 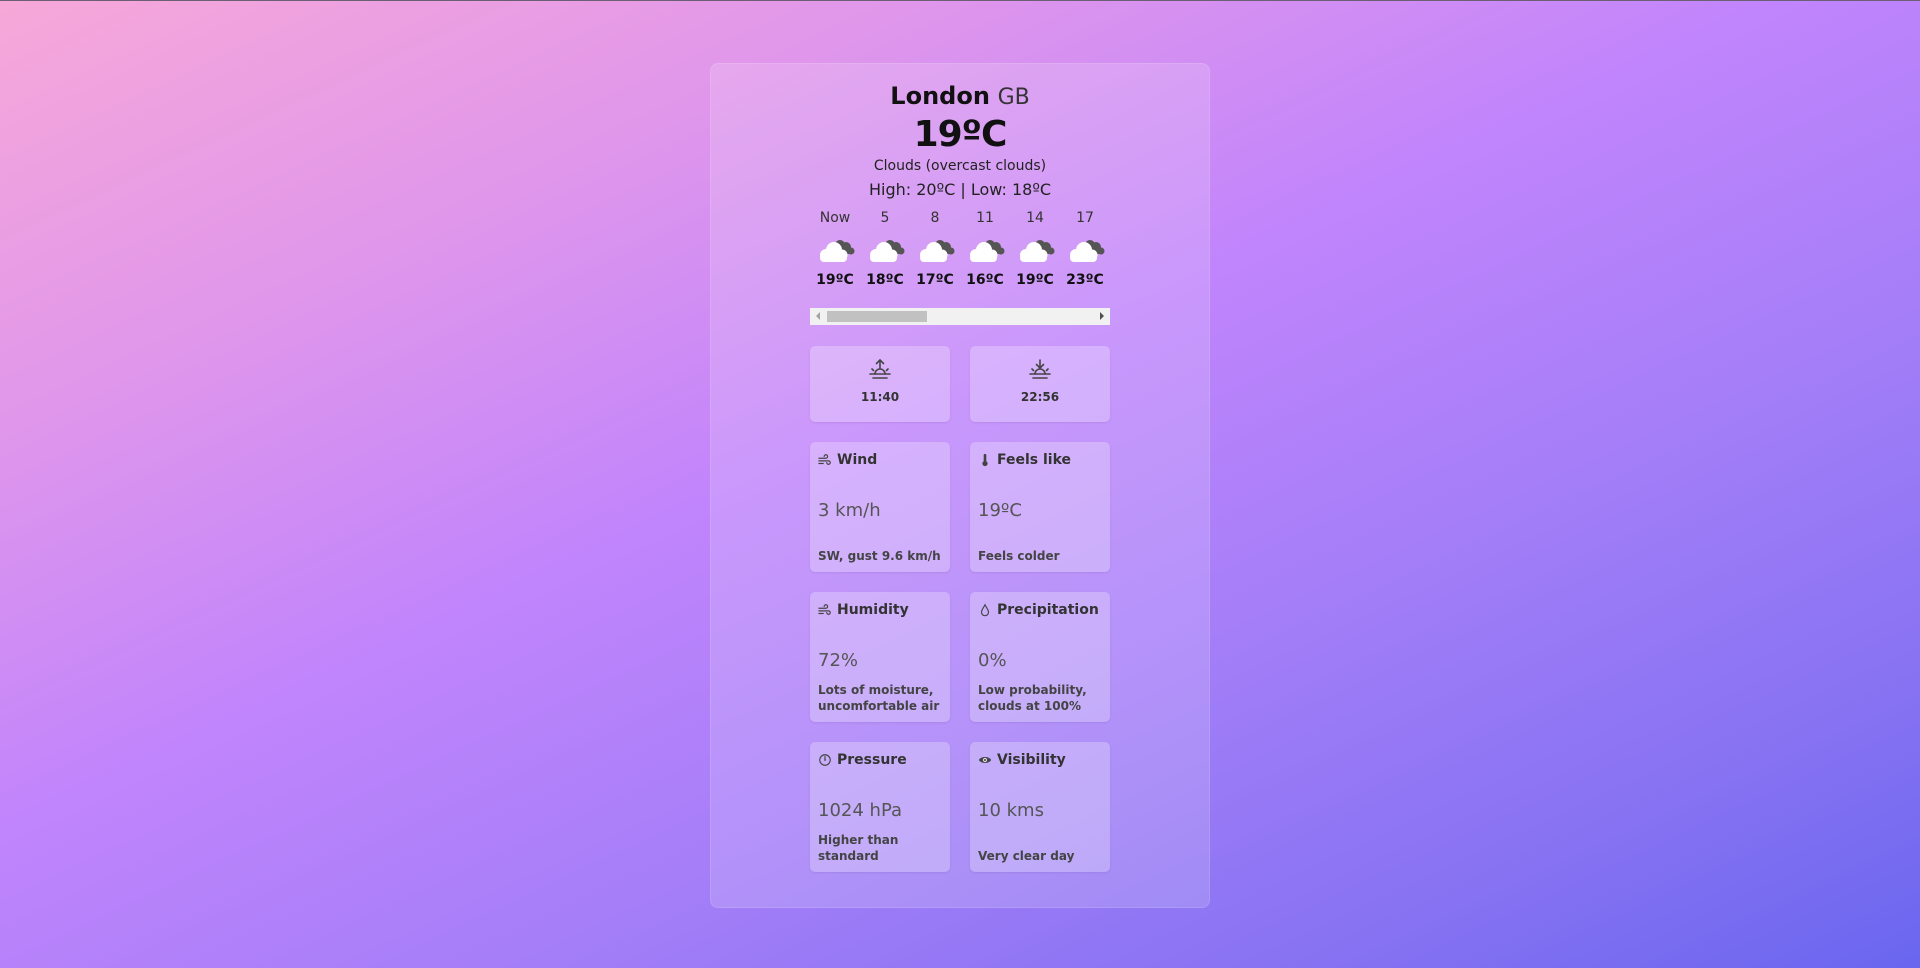 What do you see at coordinates (849, 510) in the screenshot?
I see `wind-value: 3 km/h` at bounding box center [849, 510].